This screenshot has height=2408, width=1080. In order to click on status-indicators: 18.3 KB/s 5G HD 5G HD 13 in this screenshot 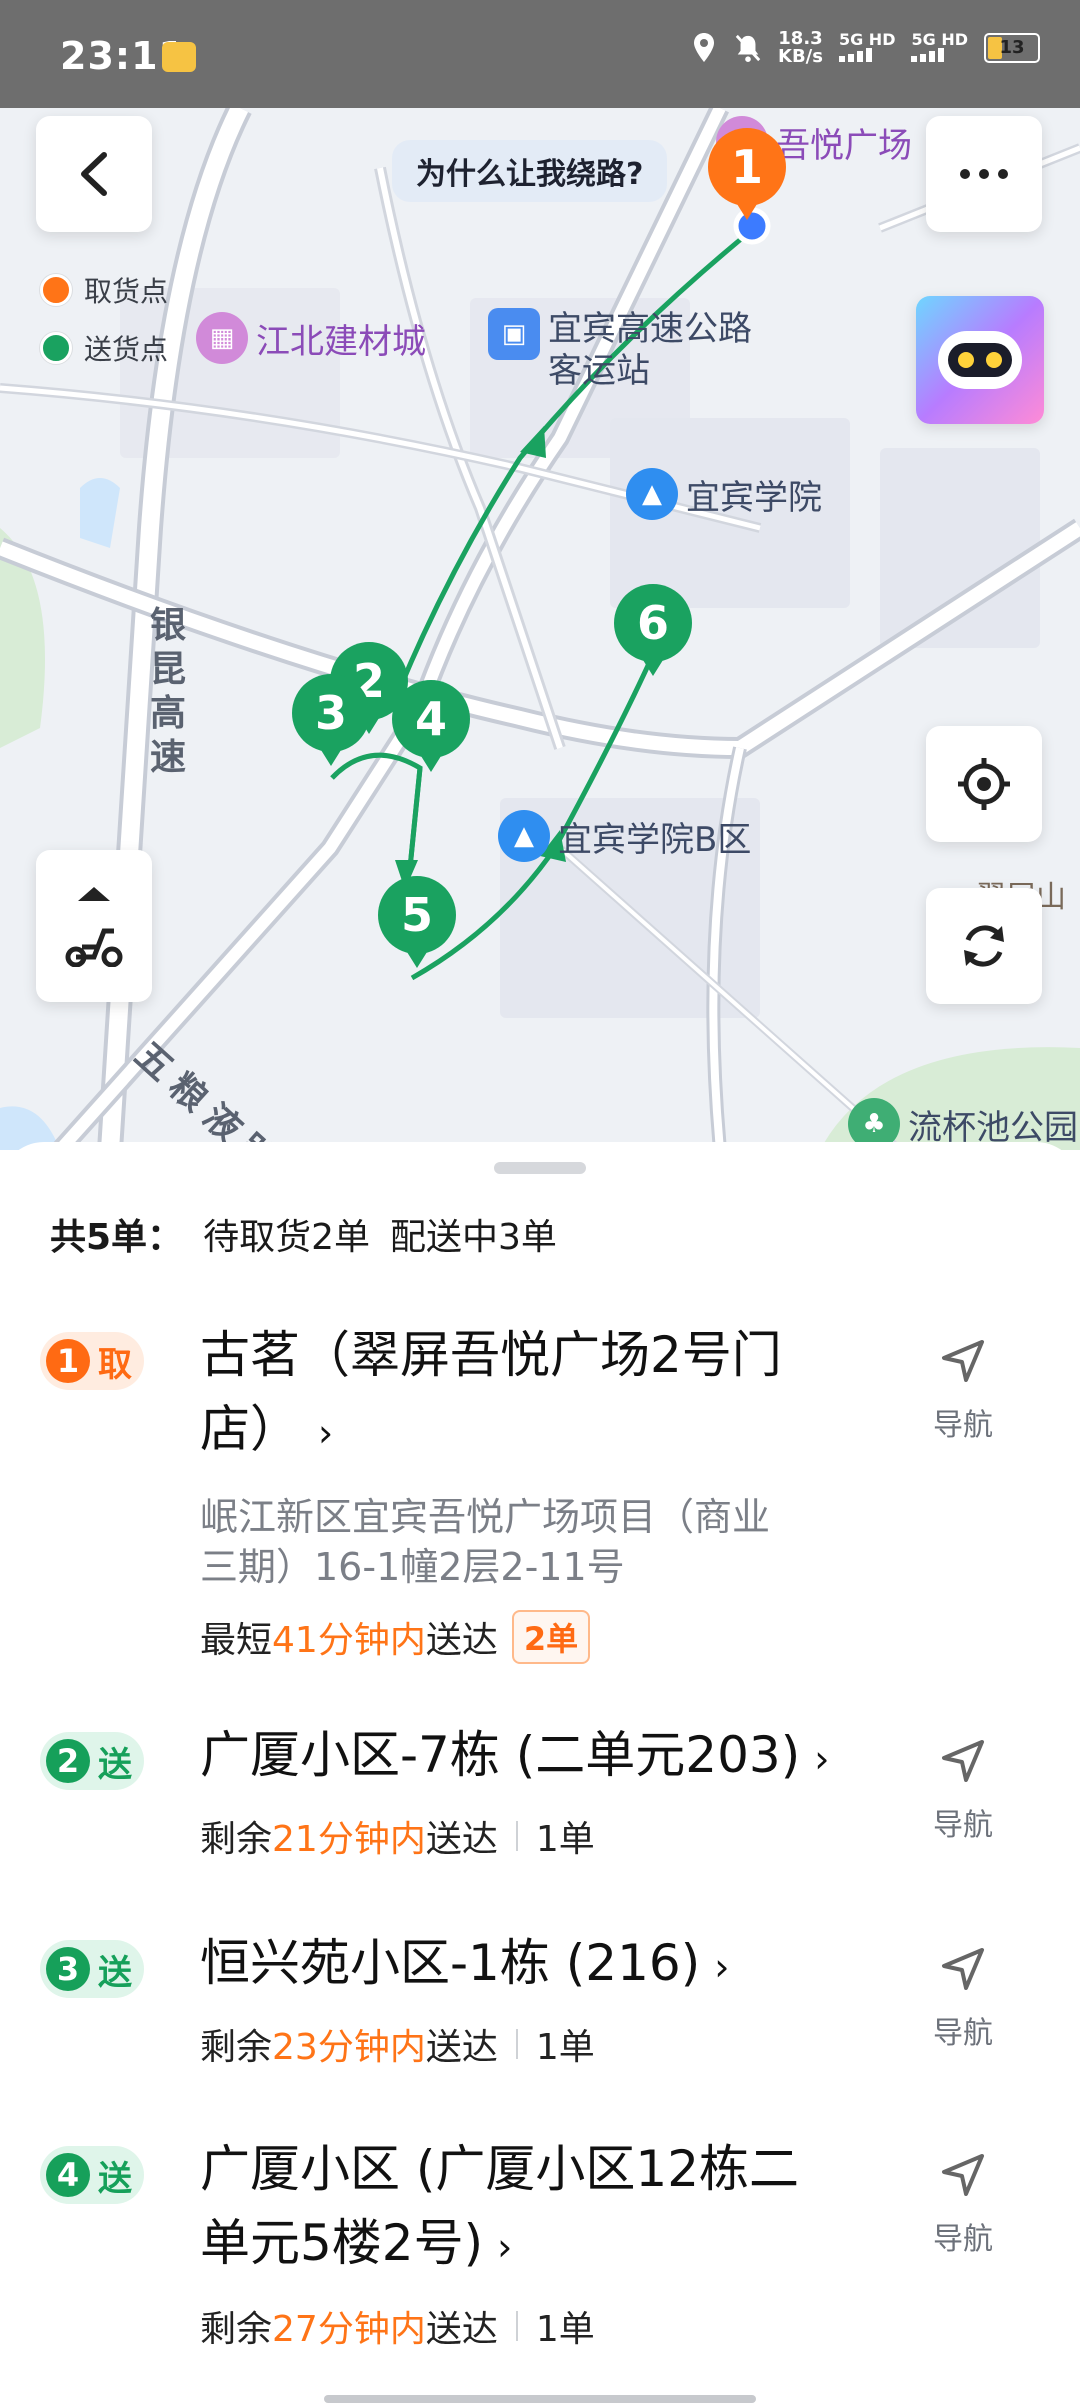, I will do `click(865, 48)`.